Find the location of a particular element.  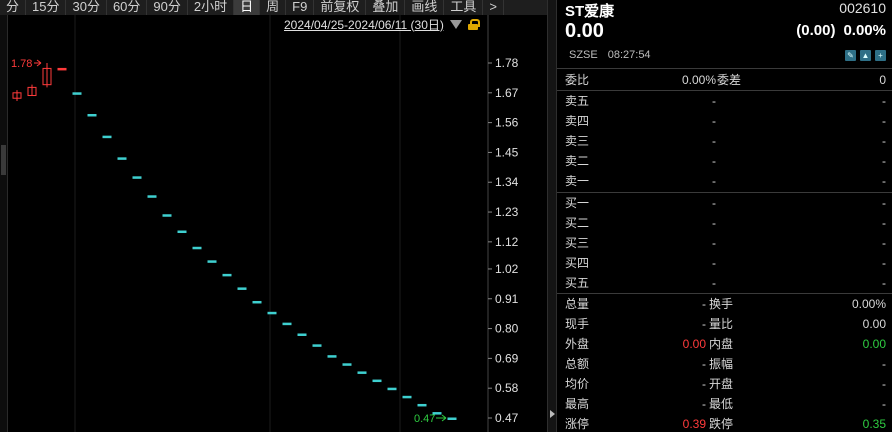

weibi-label: 委比 is located at coordinates (577, 80).